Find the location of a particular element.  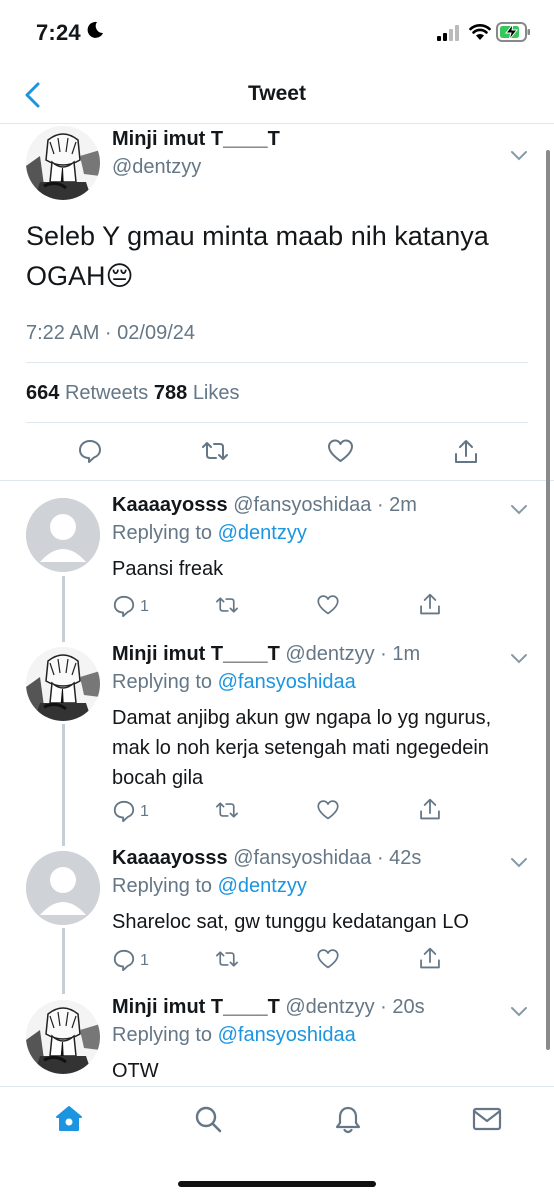

author-name: Minji imut T____T is located at coordinates (196, 139).